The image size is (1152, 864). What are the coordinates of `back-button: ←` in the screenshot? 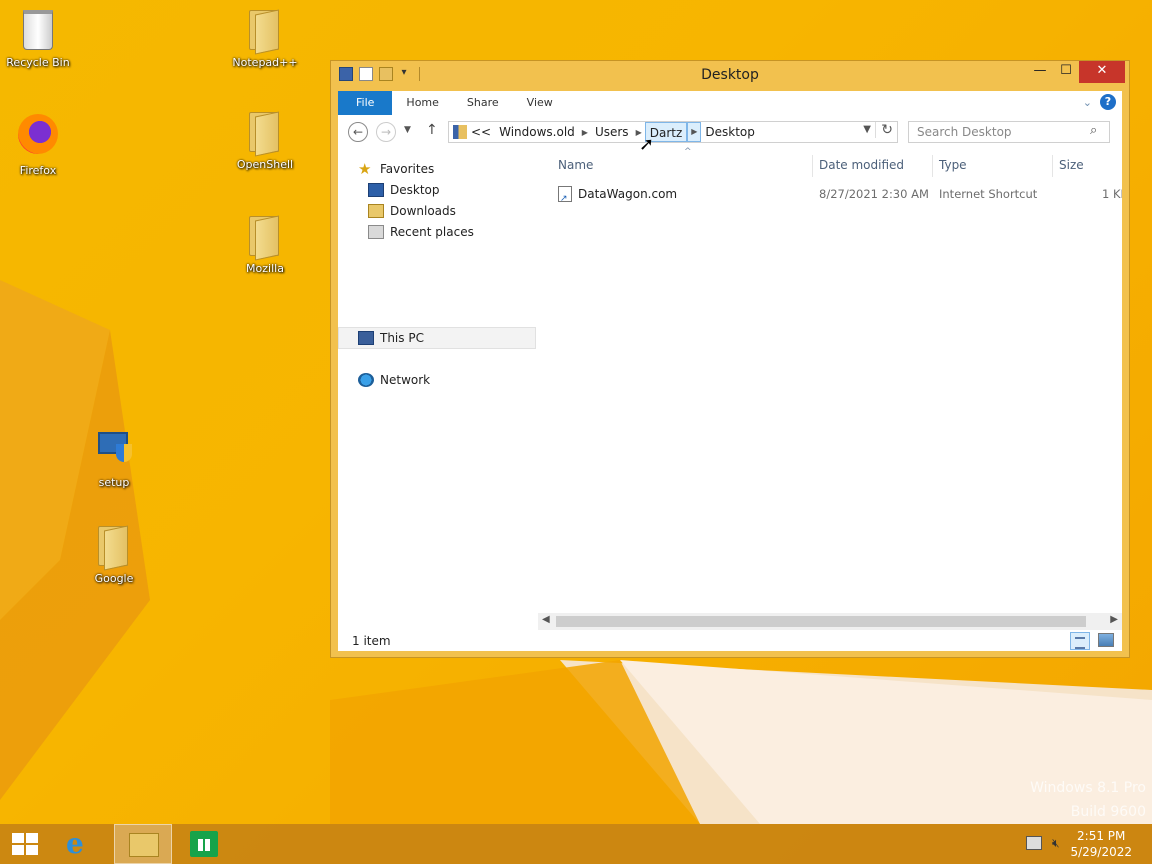 It's located at (358, 132).